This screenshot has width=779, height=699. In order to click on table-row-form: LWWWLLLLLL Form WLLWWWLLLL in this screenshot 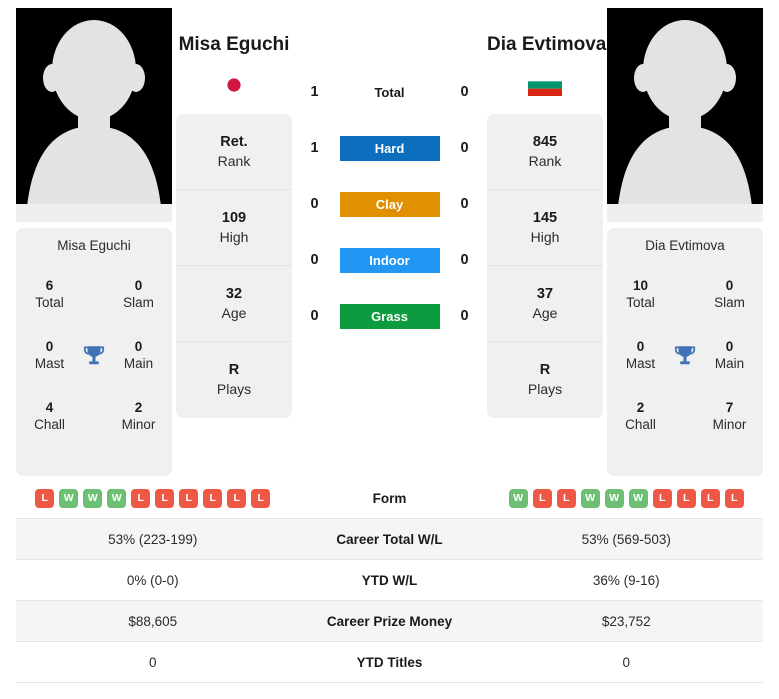, I will do `click(389, 498)`.